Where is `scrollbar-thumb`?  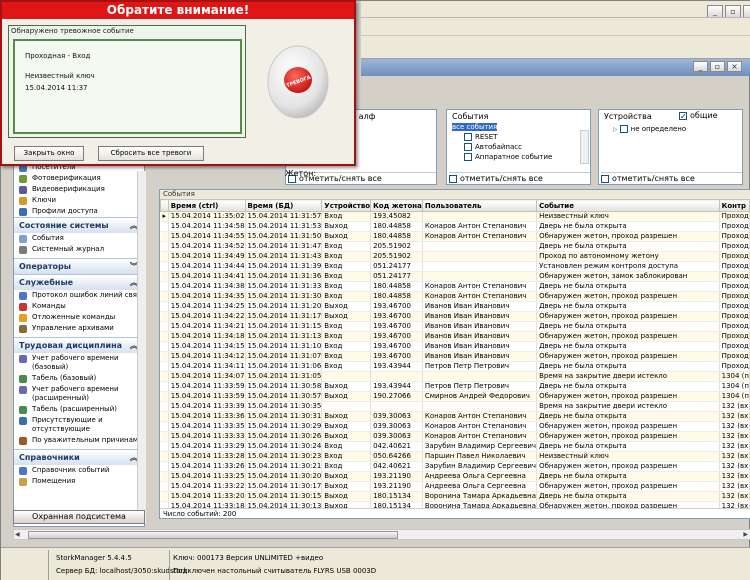
scrollbar-thumb is located at coordinates (213, 535).